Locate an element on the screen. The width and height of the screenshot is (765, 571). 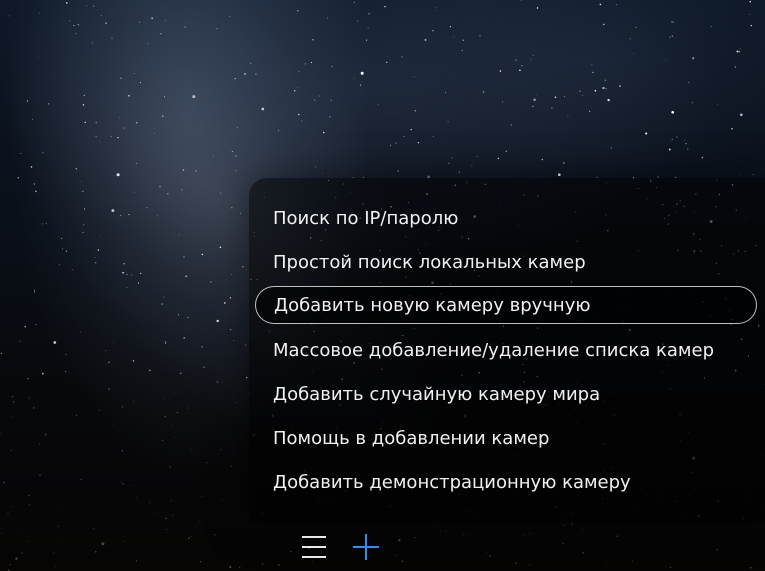
menu-item-add-camera-manually: Добавить новую камеру вручную is located at coordinates (506, 305).